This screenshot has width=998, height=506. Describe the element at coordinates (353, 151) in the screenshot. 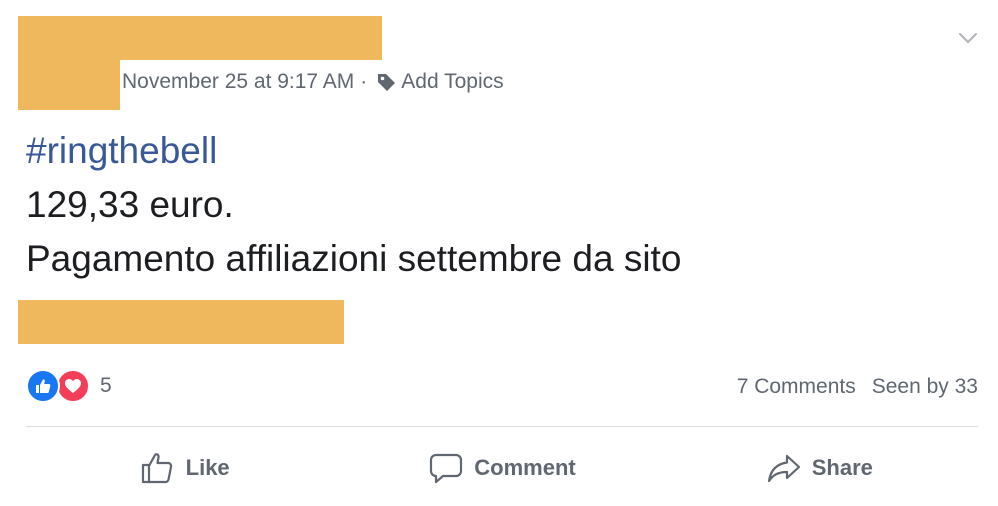

I see `hashtag-link: #ringthebell` at that location.